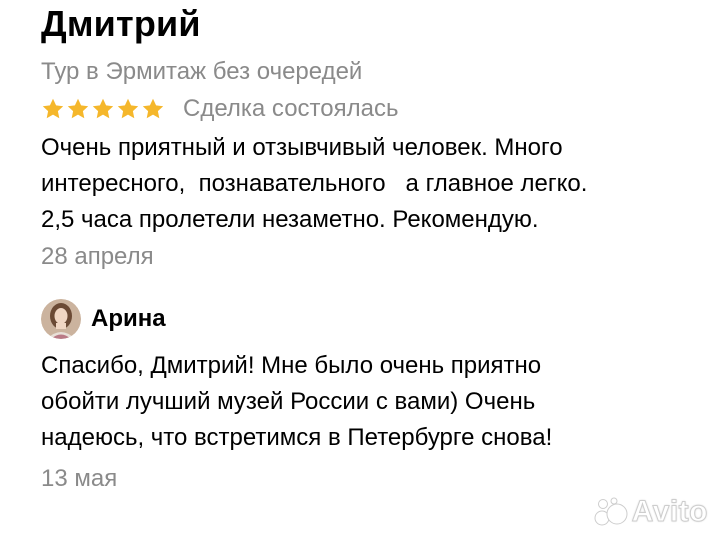  What do you see at coordinates (201, 72) in the screenshot?
I see `review-item-title: Тур в Эрмитаж без очередей` at bounding box center [201, 72].